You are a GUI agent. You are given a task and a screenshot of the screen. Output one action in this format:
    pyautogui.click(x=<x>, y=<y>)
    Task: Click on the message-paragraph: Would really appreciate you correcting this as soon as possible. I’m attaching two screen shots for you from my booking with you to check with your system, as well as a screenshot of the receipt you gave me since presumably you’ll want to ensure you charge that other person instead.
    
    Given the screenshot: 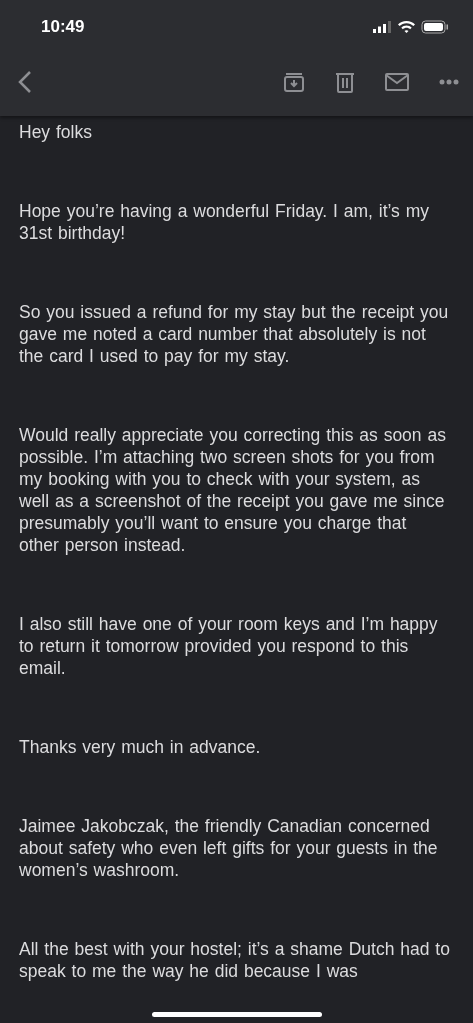 What is the action you would take?
    pyautogui.click(x=233, y=490)
    